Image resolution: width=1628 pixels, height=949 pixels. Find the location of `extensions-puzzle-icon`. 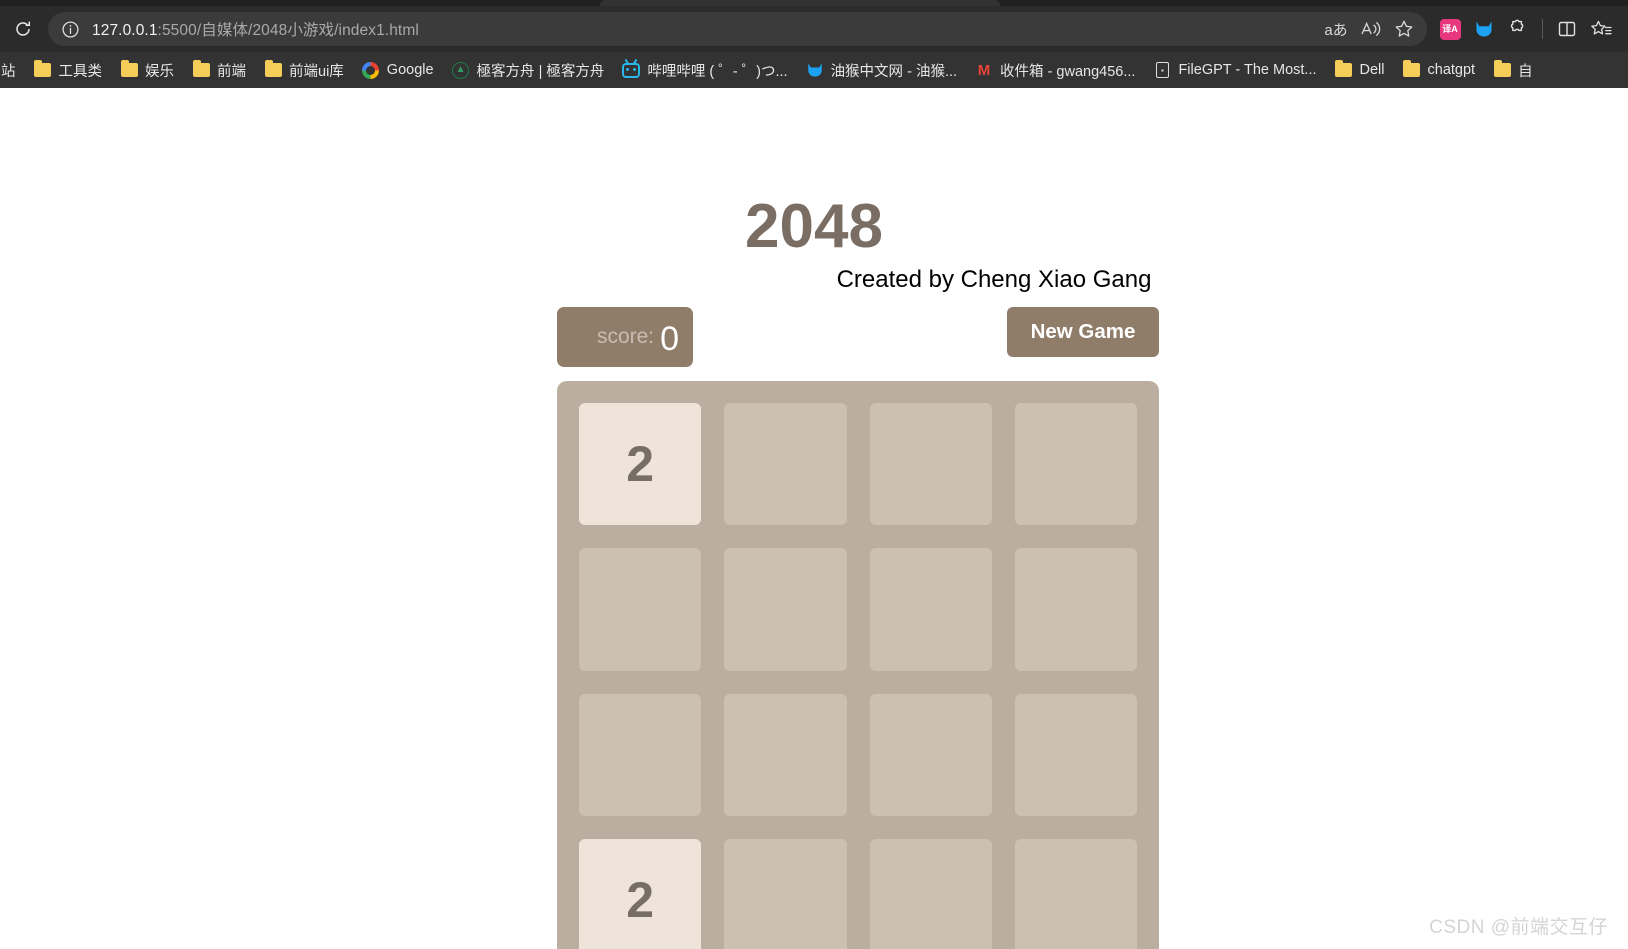

extensions-puzzle-icon is located at coordinates (1518, 29).